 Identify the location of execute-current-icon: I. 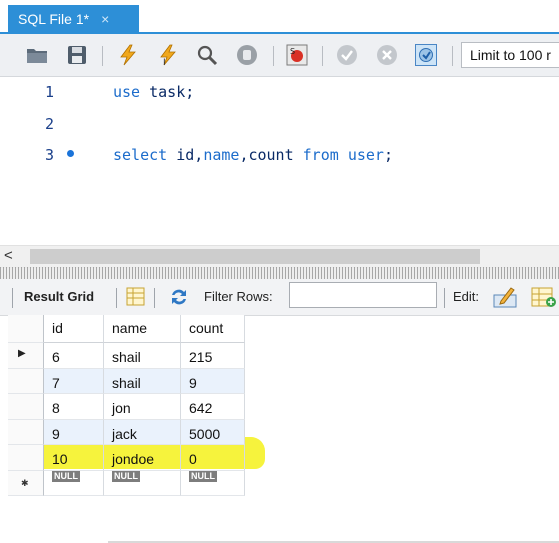
(168, 55).